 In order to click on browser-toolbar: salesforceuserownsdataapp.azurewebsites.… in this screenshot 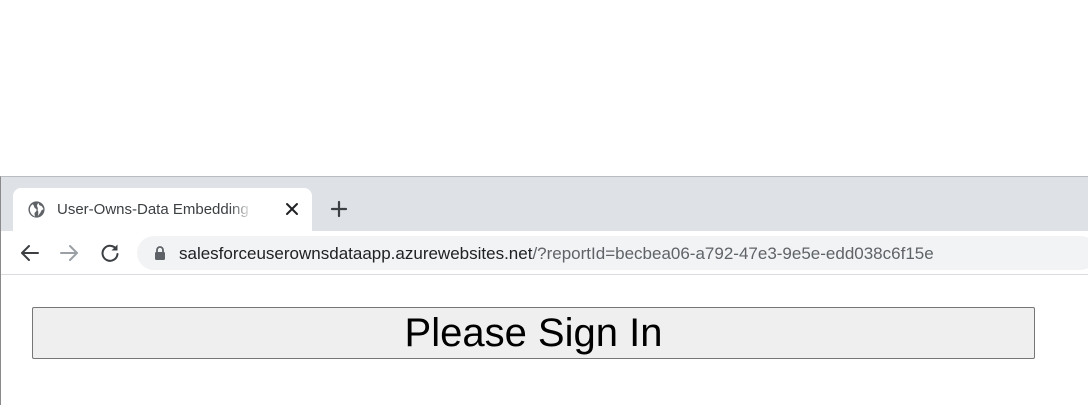, I will do `click(544, 253)`.